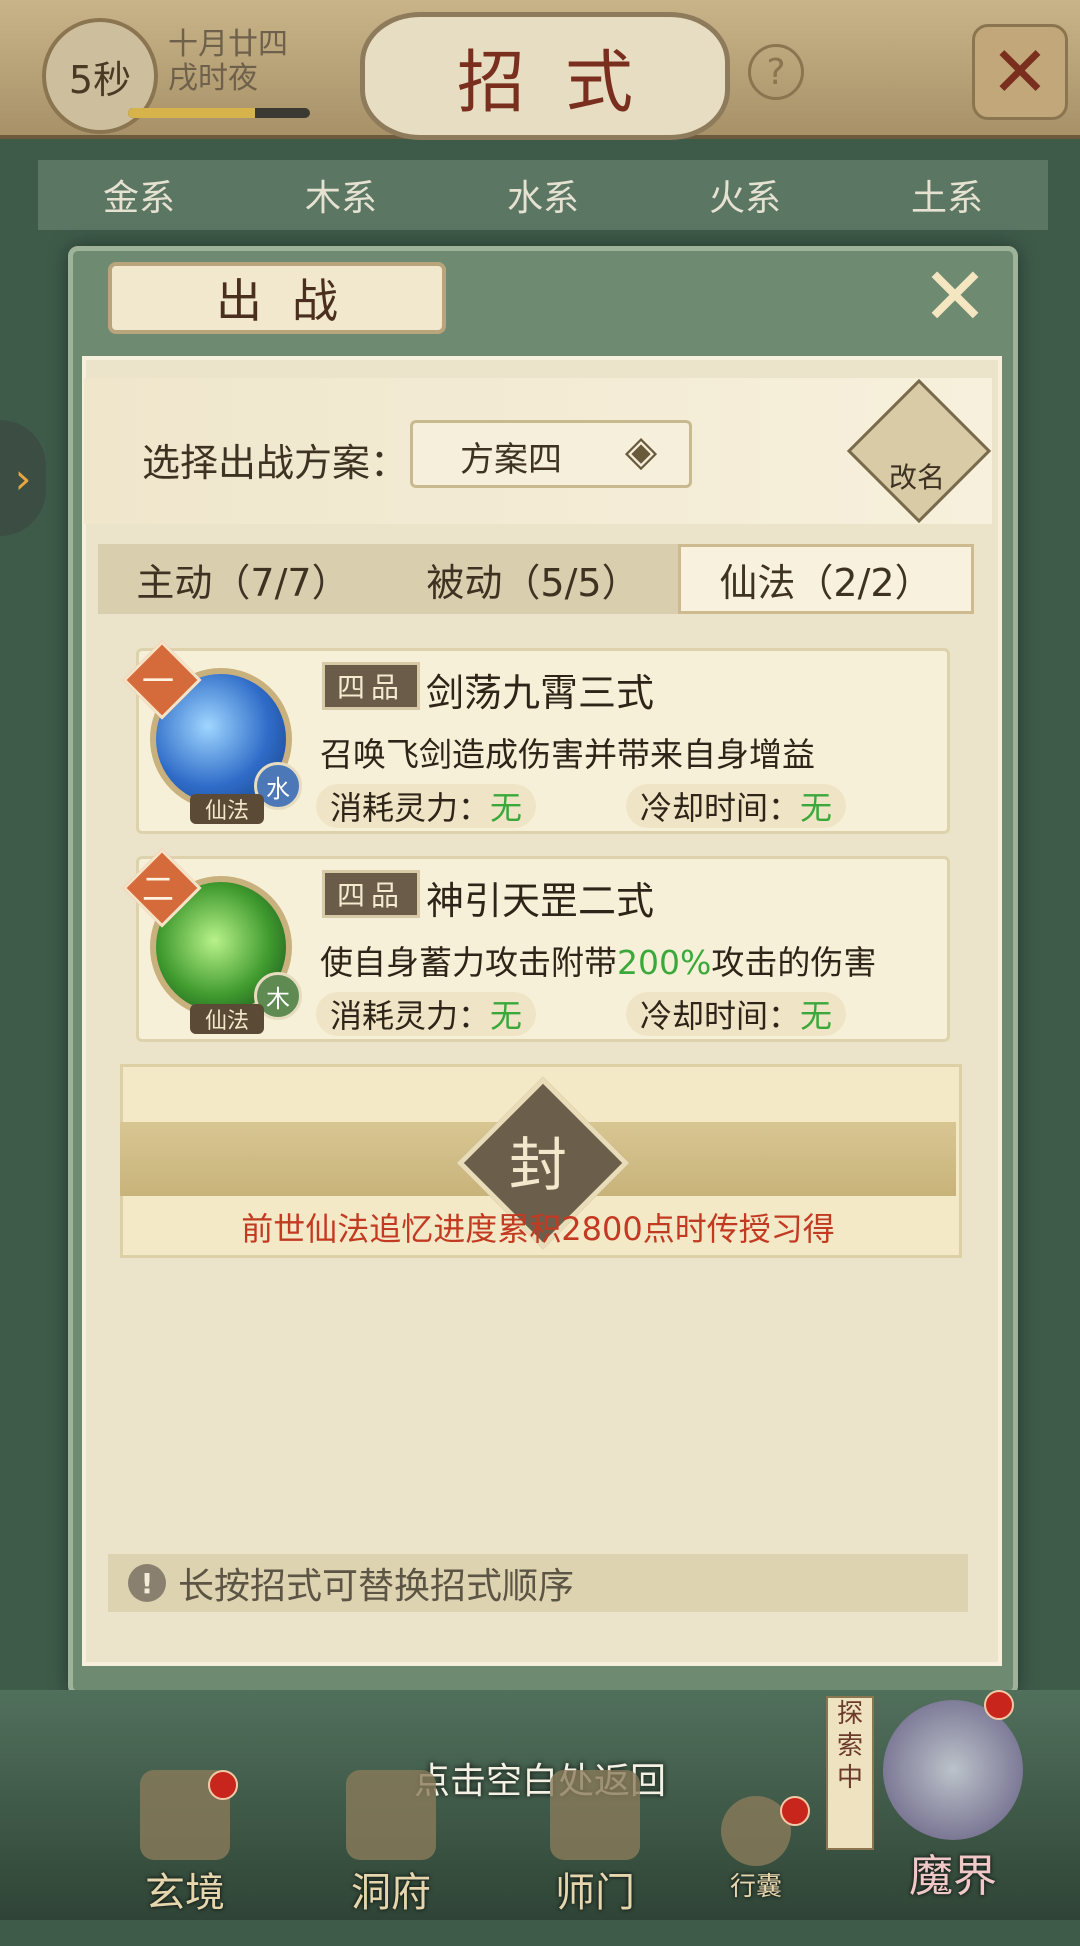 The image size is (1080, 1946). What do you see at coordinates (391, 1815) in the screenshot?
I see `lantern-icon` at bounding box center [391, 1815].